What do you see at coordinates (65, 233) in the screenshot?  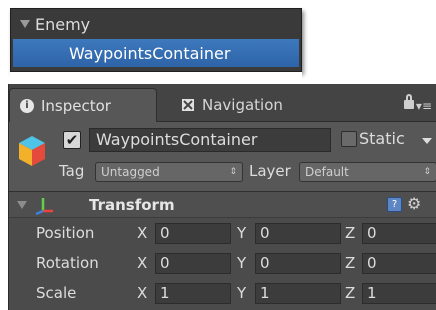 I see `row-label: Position` at bounding box center [65, 233].